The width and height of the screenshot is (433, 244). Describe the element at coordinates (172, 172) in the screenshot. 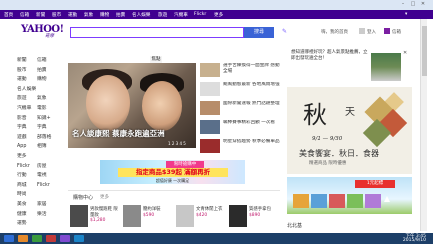

I see `promo-banner: 限時搶購中 指定商品$39起 滿額再折 超值好康 一次購足` at that location.